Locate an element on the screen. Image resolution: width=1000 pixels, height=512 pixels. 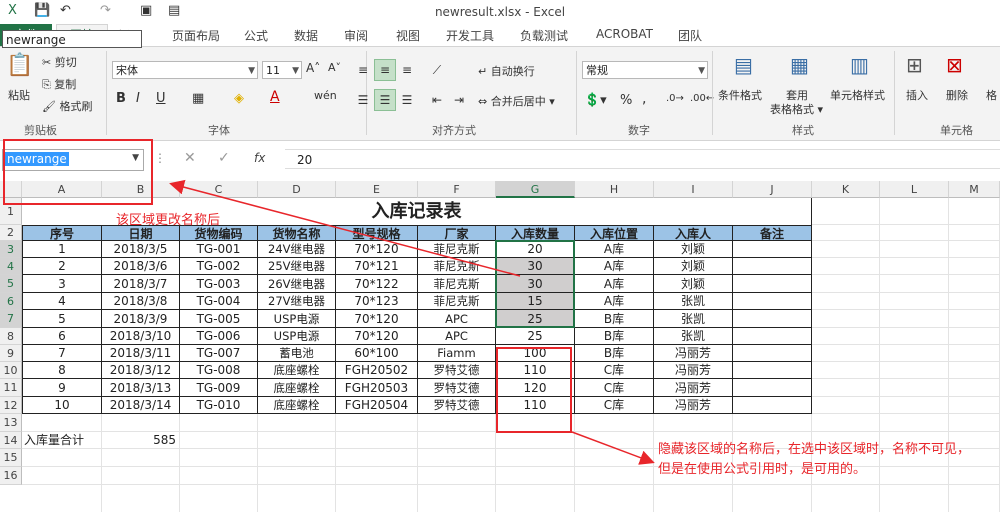
annotation-arrow-bottom is located at coordinates (613, 448).